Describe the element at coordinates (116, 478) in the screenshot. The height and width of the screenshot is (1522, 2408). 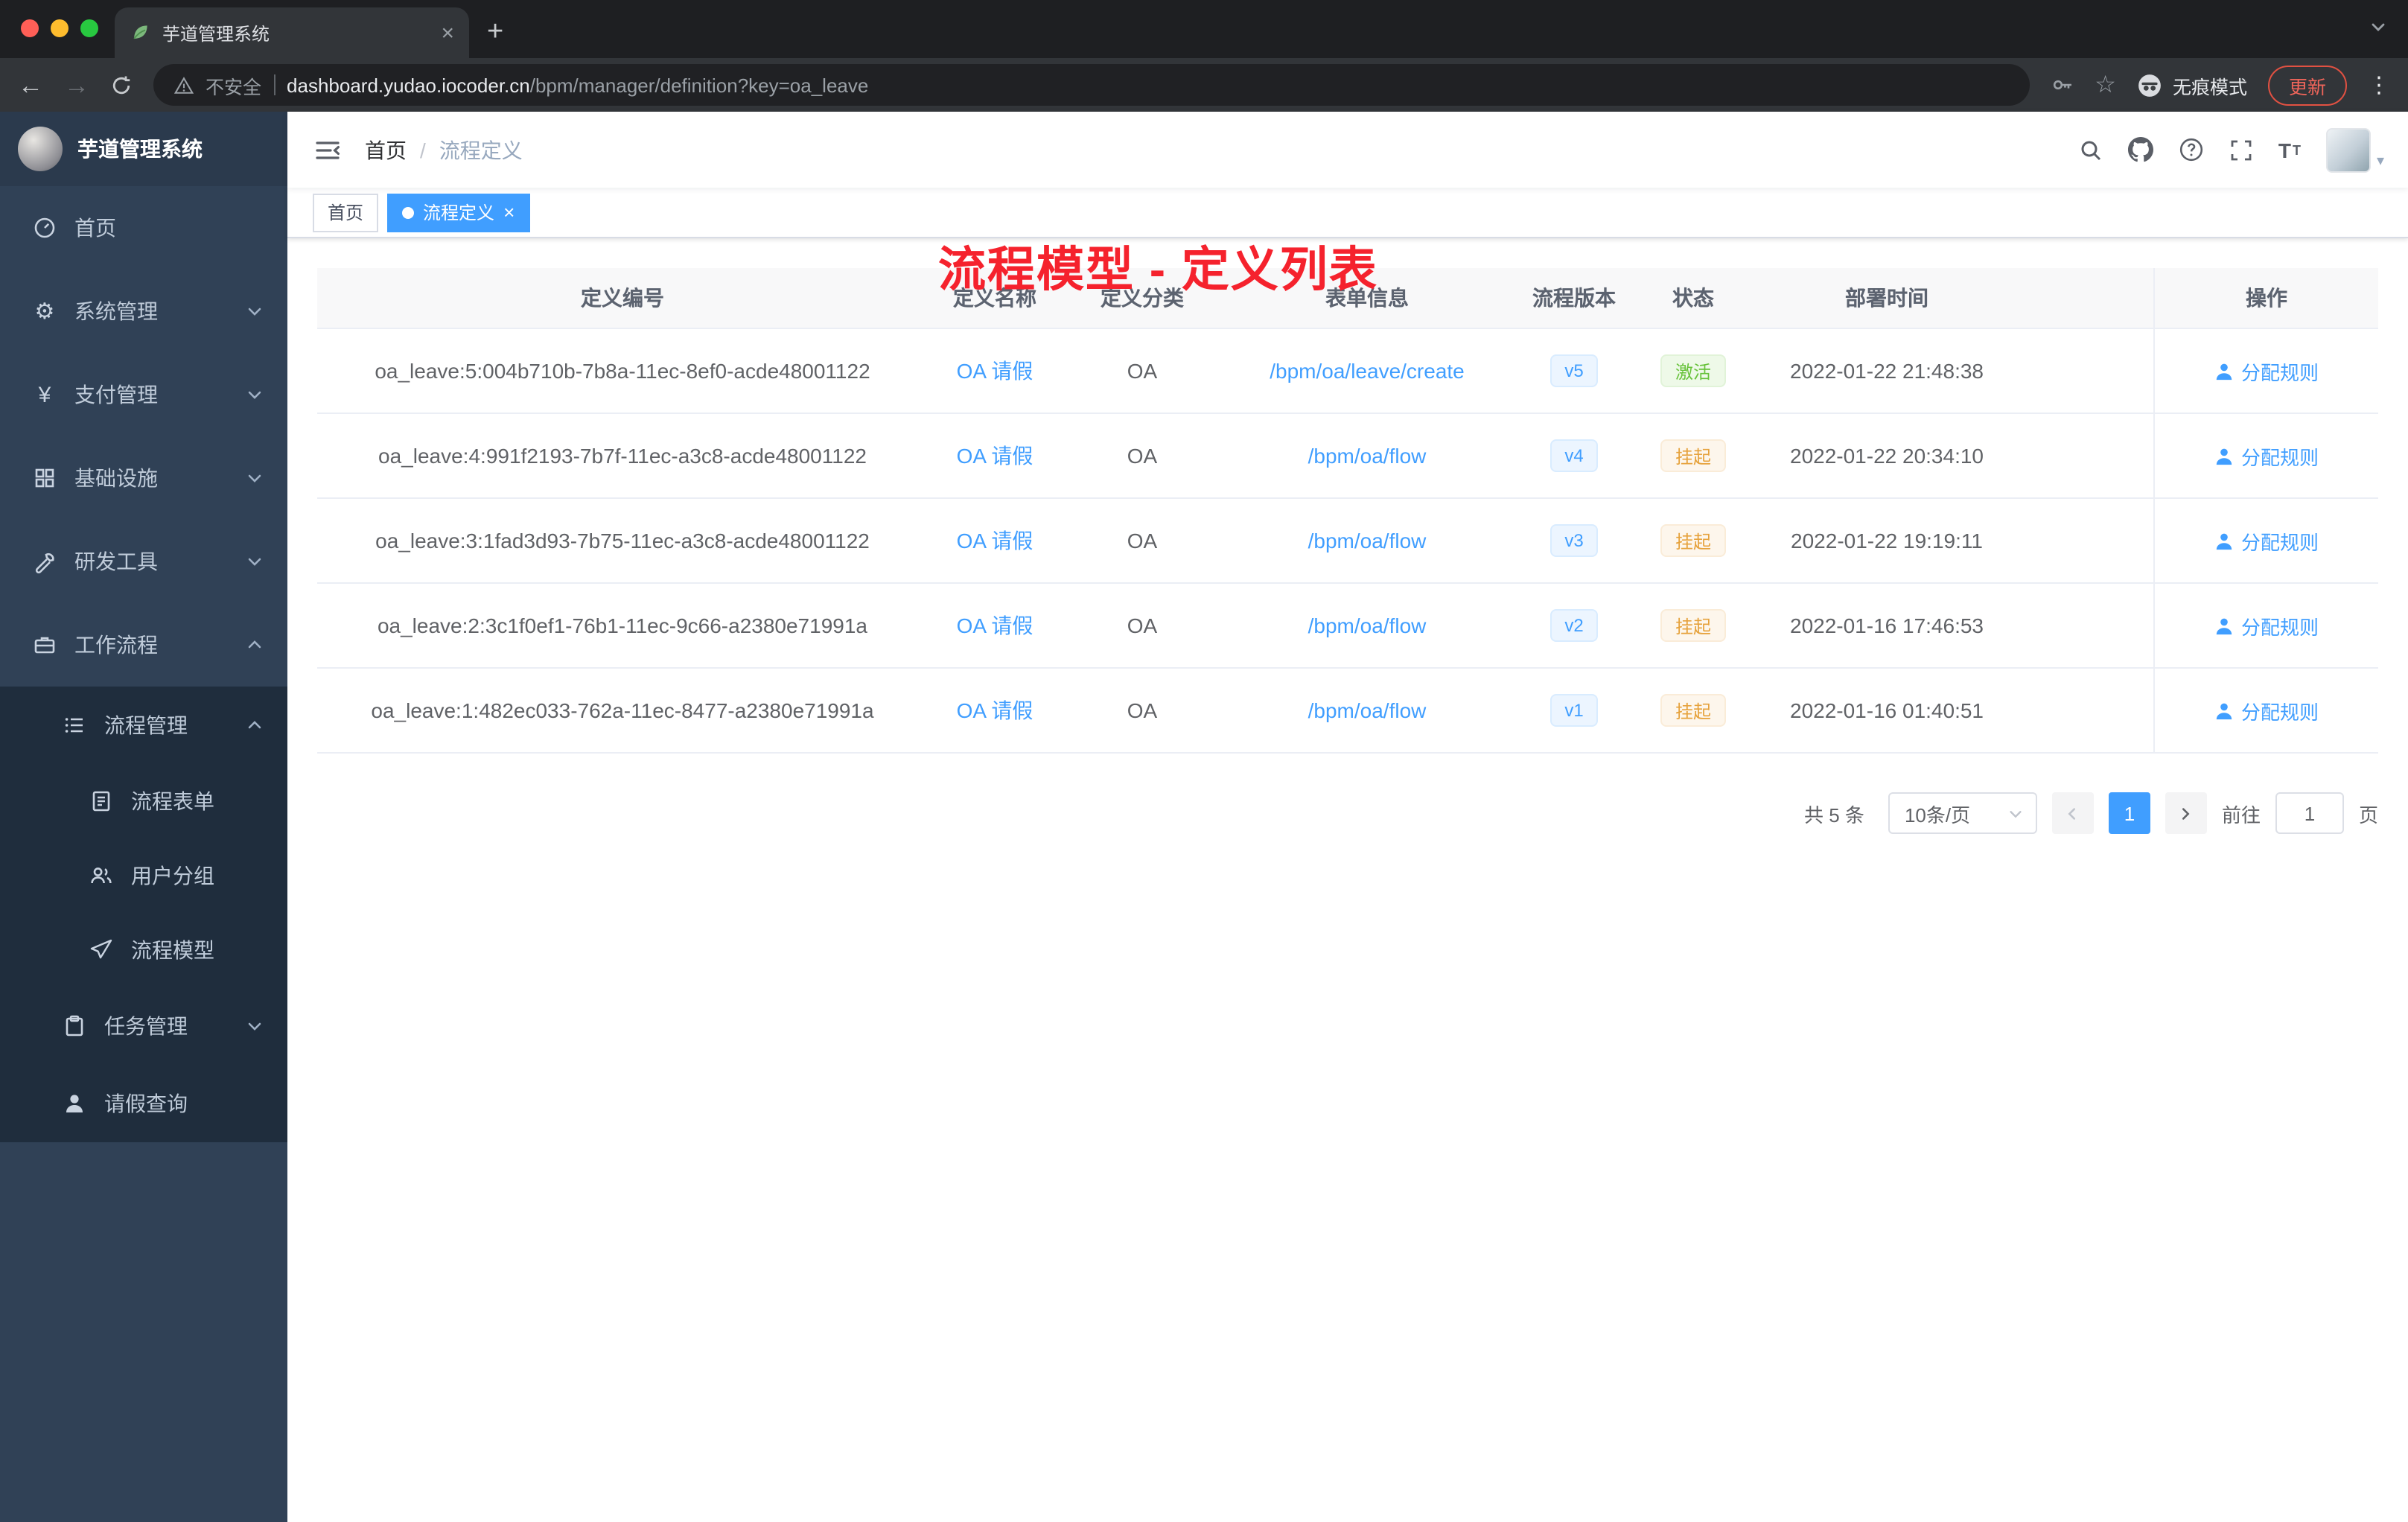
I see `sidebar-item-label: 基础设施` at that location.